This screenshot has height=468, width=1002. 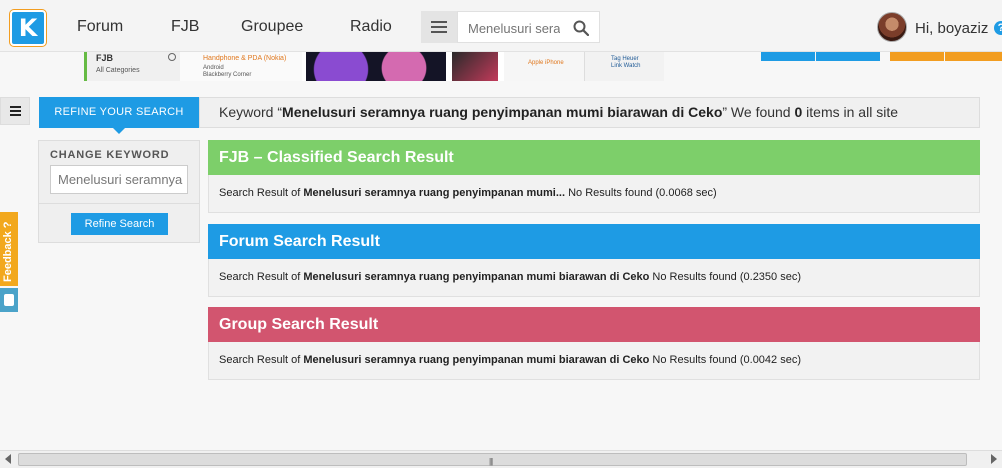 I want to click on scroll-left-arrow-icon, so click(x=8, y=459).